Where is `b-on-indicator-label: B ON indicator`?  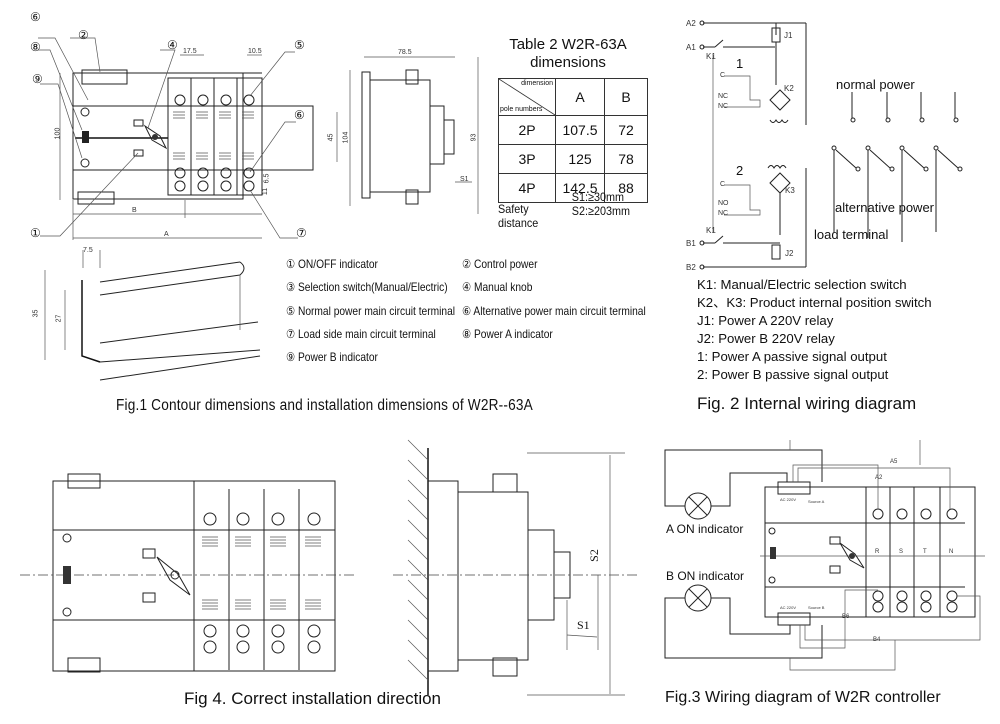
b-on-indicator-label: B ON indicator is located at coordinates (705, 576).